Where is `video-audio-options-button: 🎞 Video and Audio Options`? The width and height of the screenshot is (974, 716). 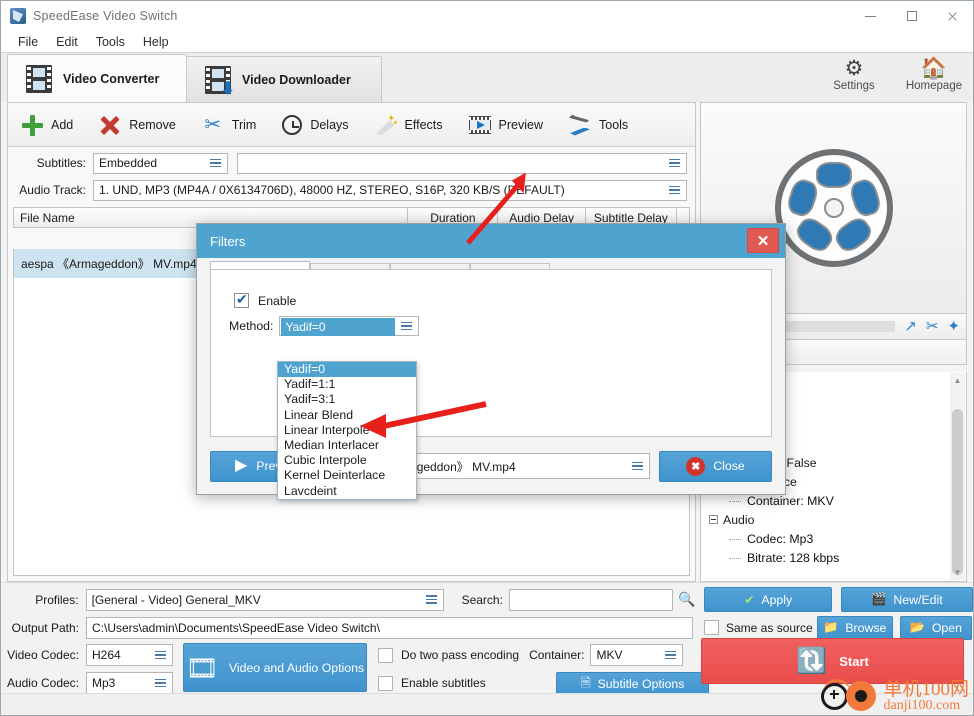 video-audio-options-button: 🎞 Video and Audio Options is located at coordinates (275, 667).